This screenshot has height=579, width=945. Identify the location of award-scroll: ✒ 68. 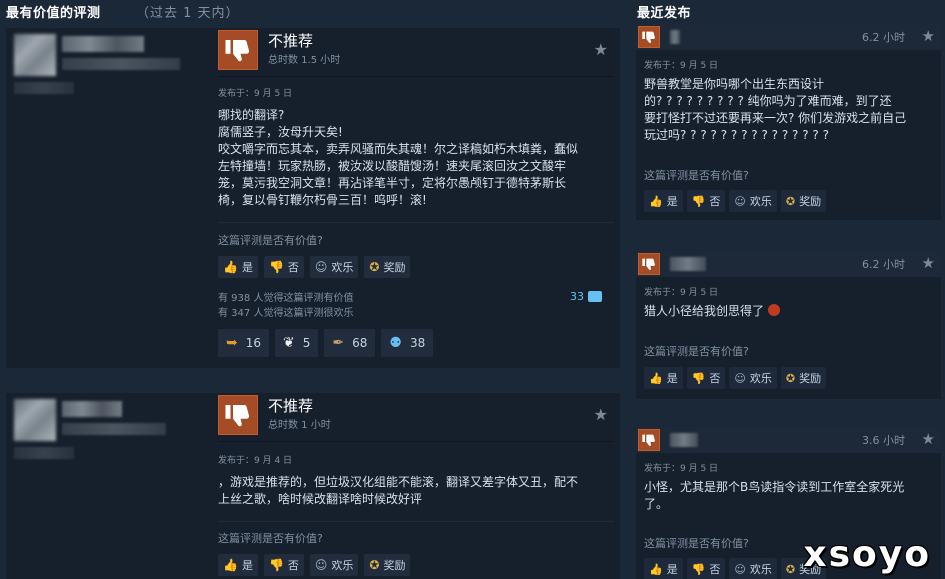
(350, 343).